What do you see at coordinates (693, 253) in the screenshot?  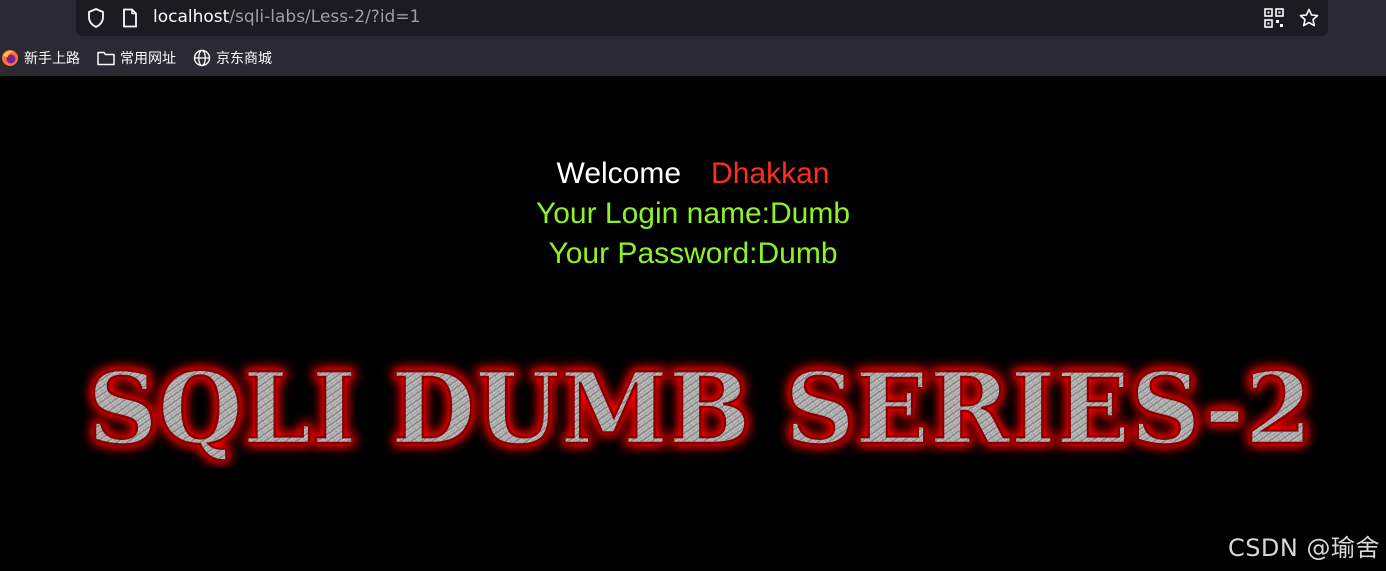 I see `password-line: Your Password:Dumb` at bounding box center [693, 253].